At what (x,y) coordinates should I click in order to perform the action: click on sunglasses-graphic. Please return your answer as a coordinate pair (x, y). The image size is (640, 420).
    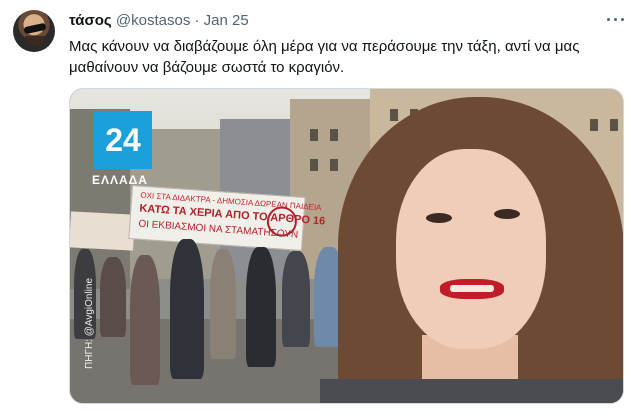
    Looking at the image, I should click on (35, 28).